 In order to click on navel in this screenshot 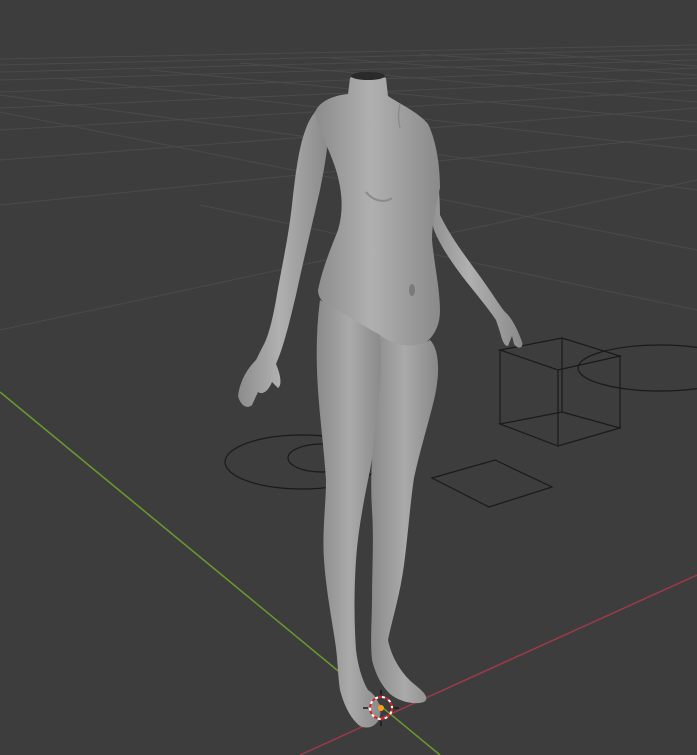, I will do `click(412, 290)`.